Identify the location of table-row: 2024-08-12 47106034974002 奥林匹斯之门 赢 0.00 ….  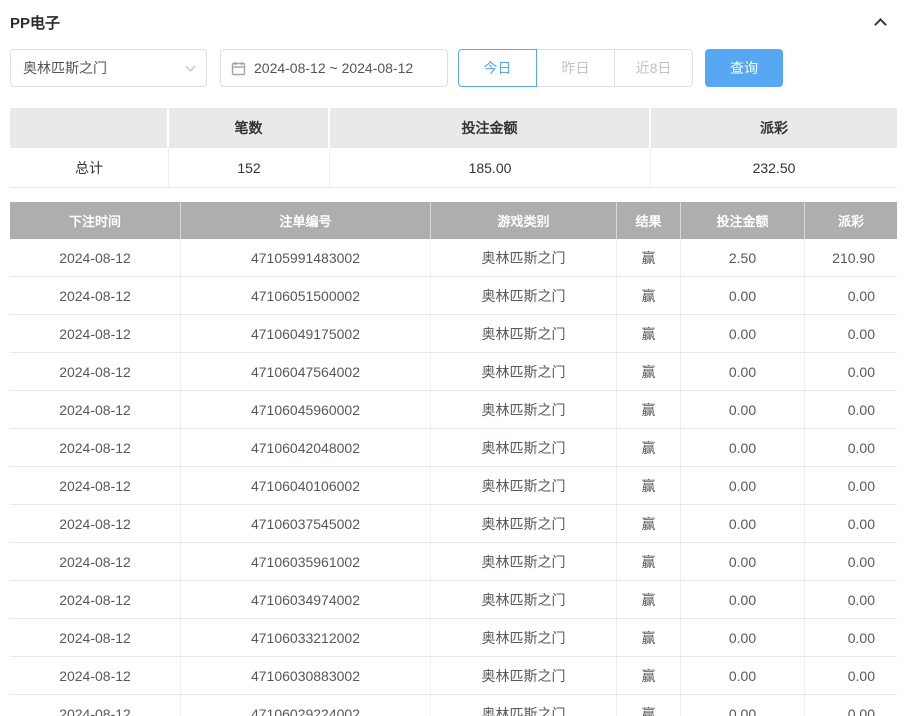
(453, 600).